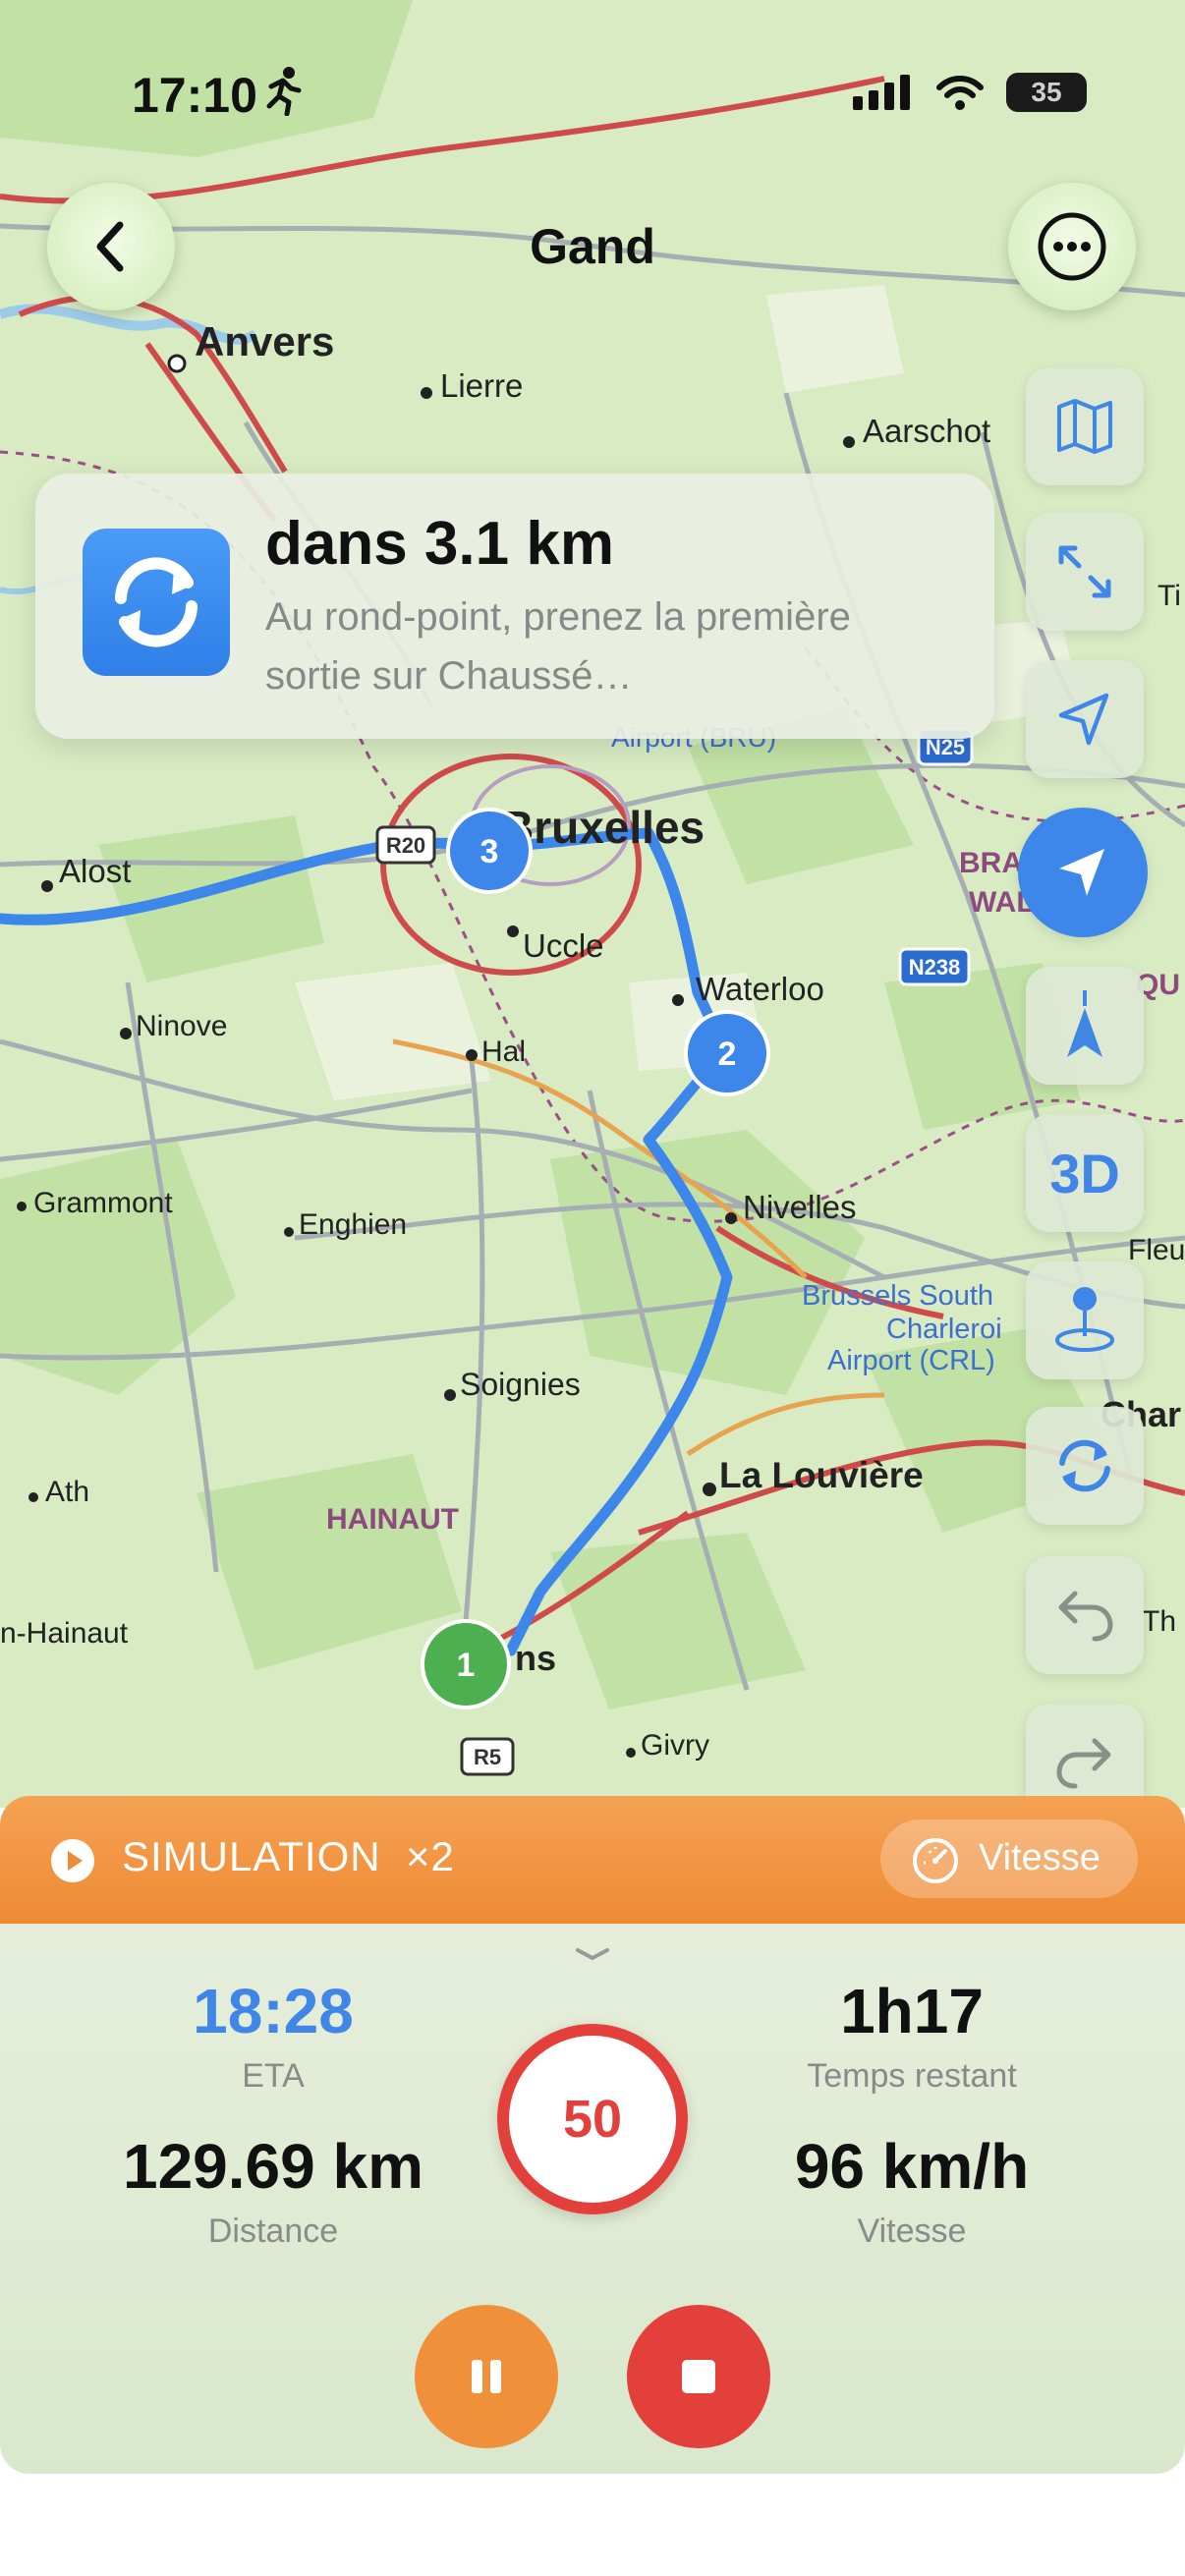 This screenshot has height=2576, width=1185. I want to click on svg-text: 2, so click(728, 1054).